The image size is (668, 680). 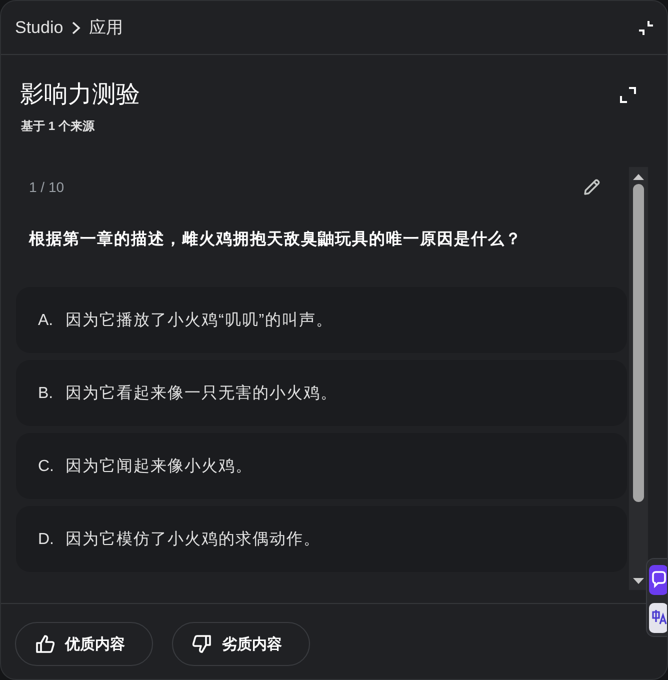 What do you see at coordinates (202, 644) in the screenshot?
I see `thumbs-down-icon` at bounding box center [202, 644].